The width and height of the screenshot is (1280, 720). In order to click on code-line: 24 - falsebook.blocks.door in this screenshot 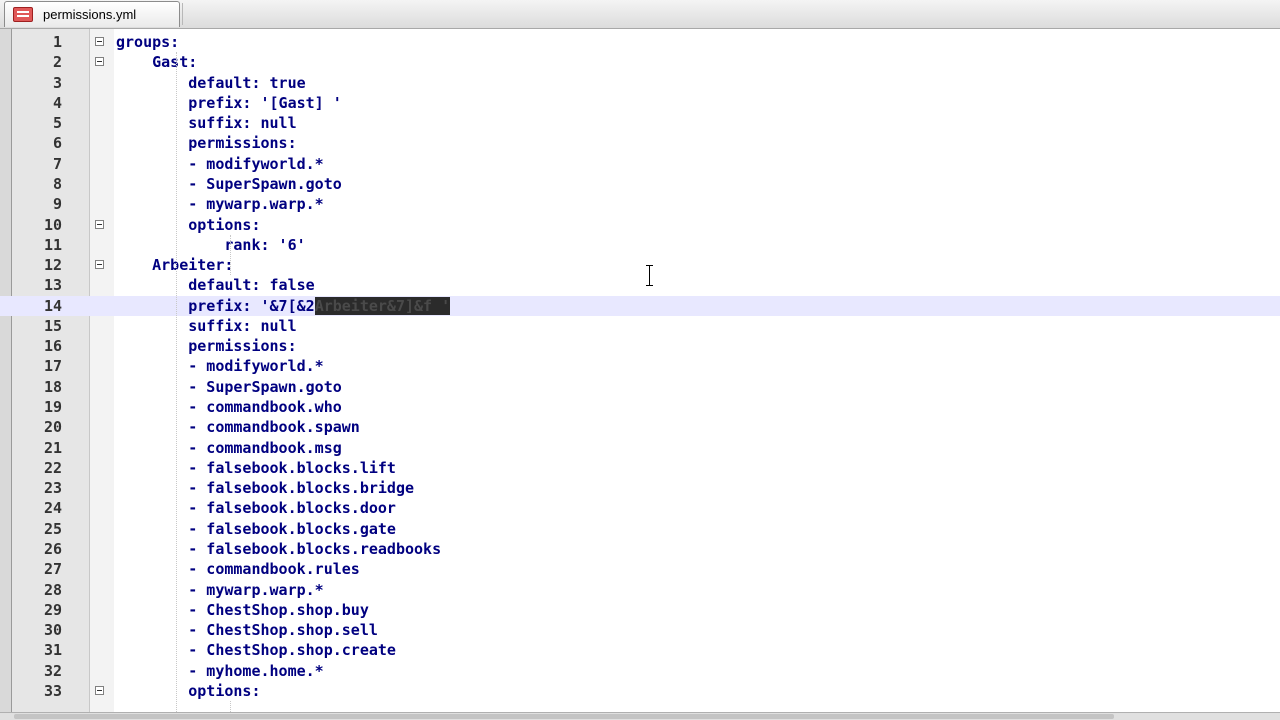, I will do `click(640, 508)`.